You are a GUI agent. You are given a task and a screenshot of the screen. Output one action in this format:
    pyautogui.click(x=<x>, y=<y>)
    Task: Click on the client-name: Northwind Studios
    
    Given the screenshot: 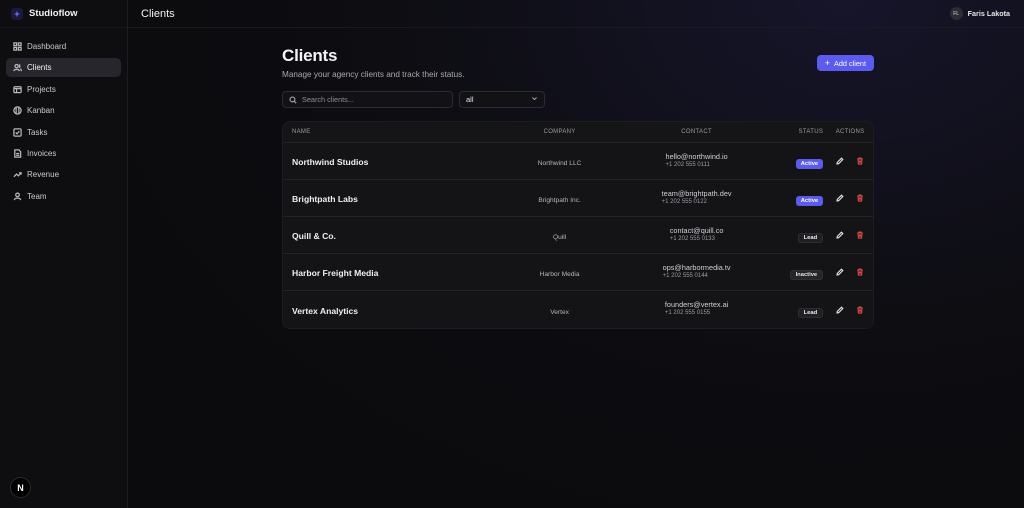 What is the action you would take?
    pyautogui.click(x=330, y=162)
    